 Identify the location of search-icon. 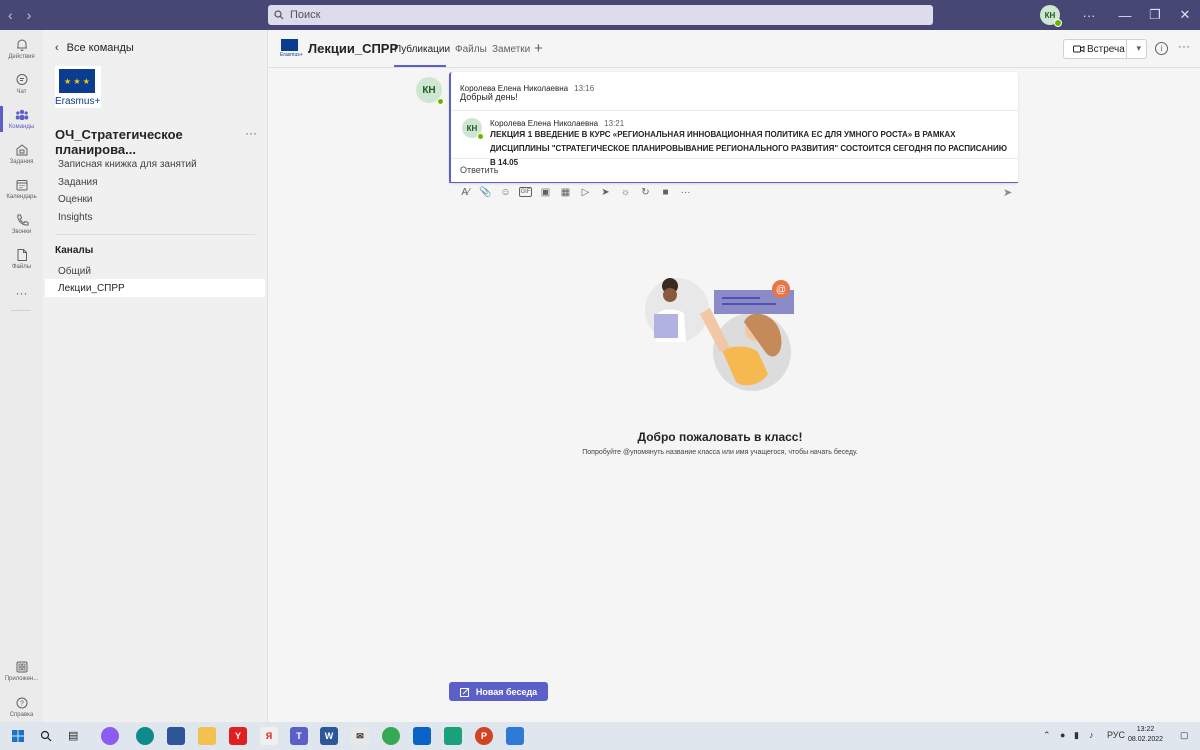
(46, 736).